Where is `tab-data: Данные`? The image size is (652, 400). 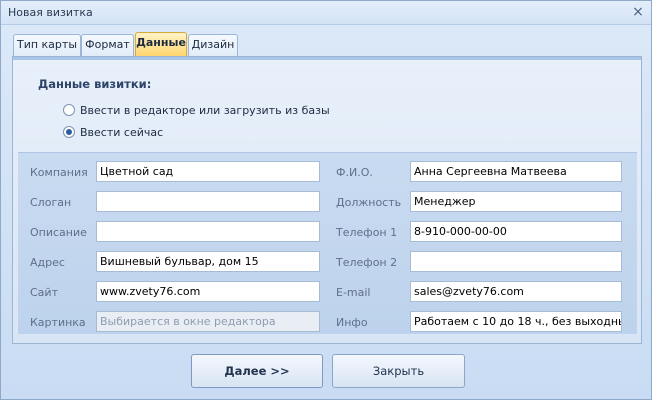 tab-data: Данные is located at coordinates (161, 44).